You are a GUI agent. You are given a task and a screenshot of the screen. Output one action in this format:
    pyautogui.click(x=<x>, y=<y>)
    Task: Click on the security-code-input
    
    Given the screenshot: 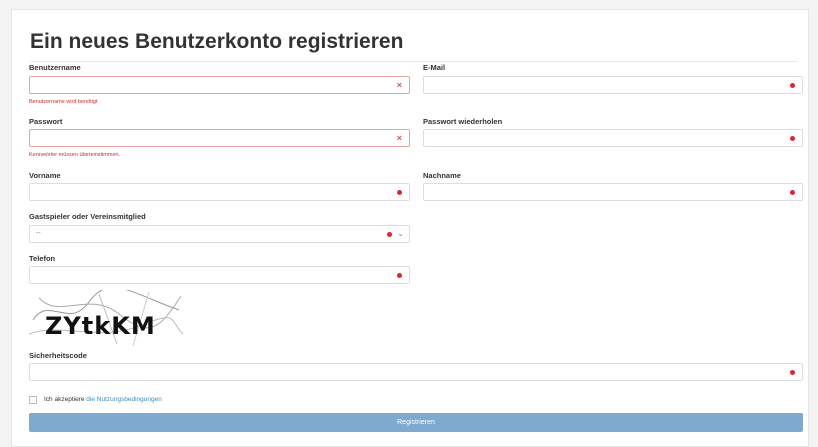 What is the action you would take?
    pyautogui.click(x=416, y=372)
    